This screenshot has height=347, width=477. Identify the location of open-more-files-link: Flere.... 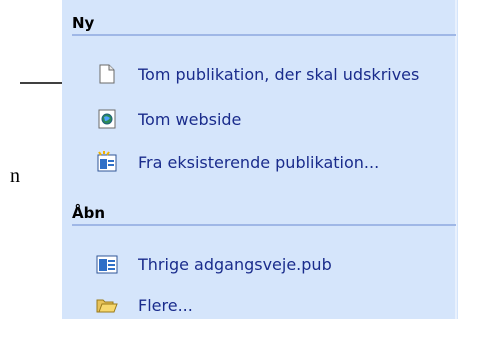
(276, 305).